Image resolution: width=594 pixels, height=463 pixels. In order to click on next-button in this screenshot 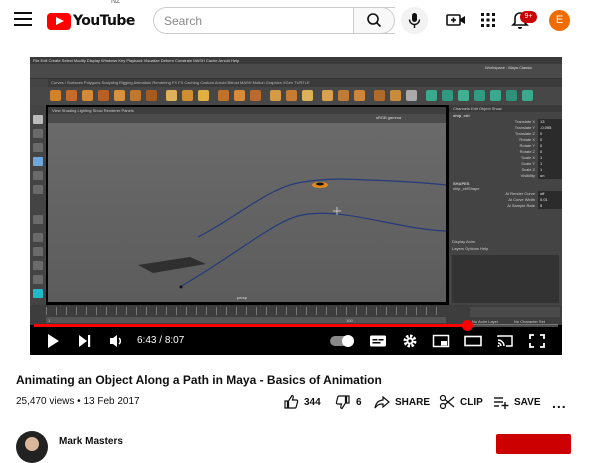, I will do `click(85, 341)`.